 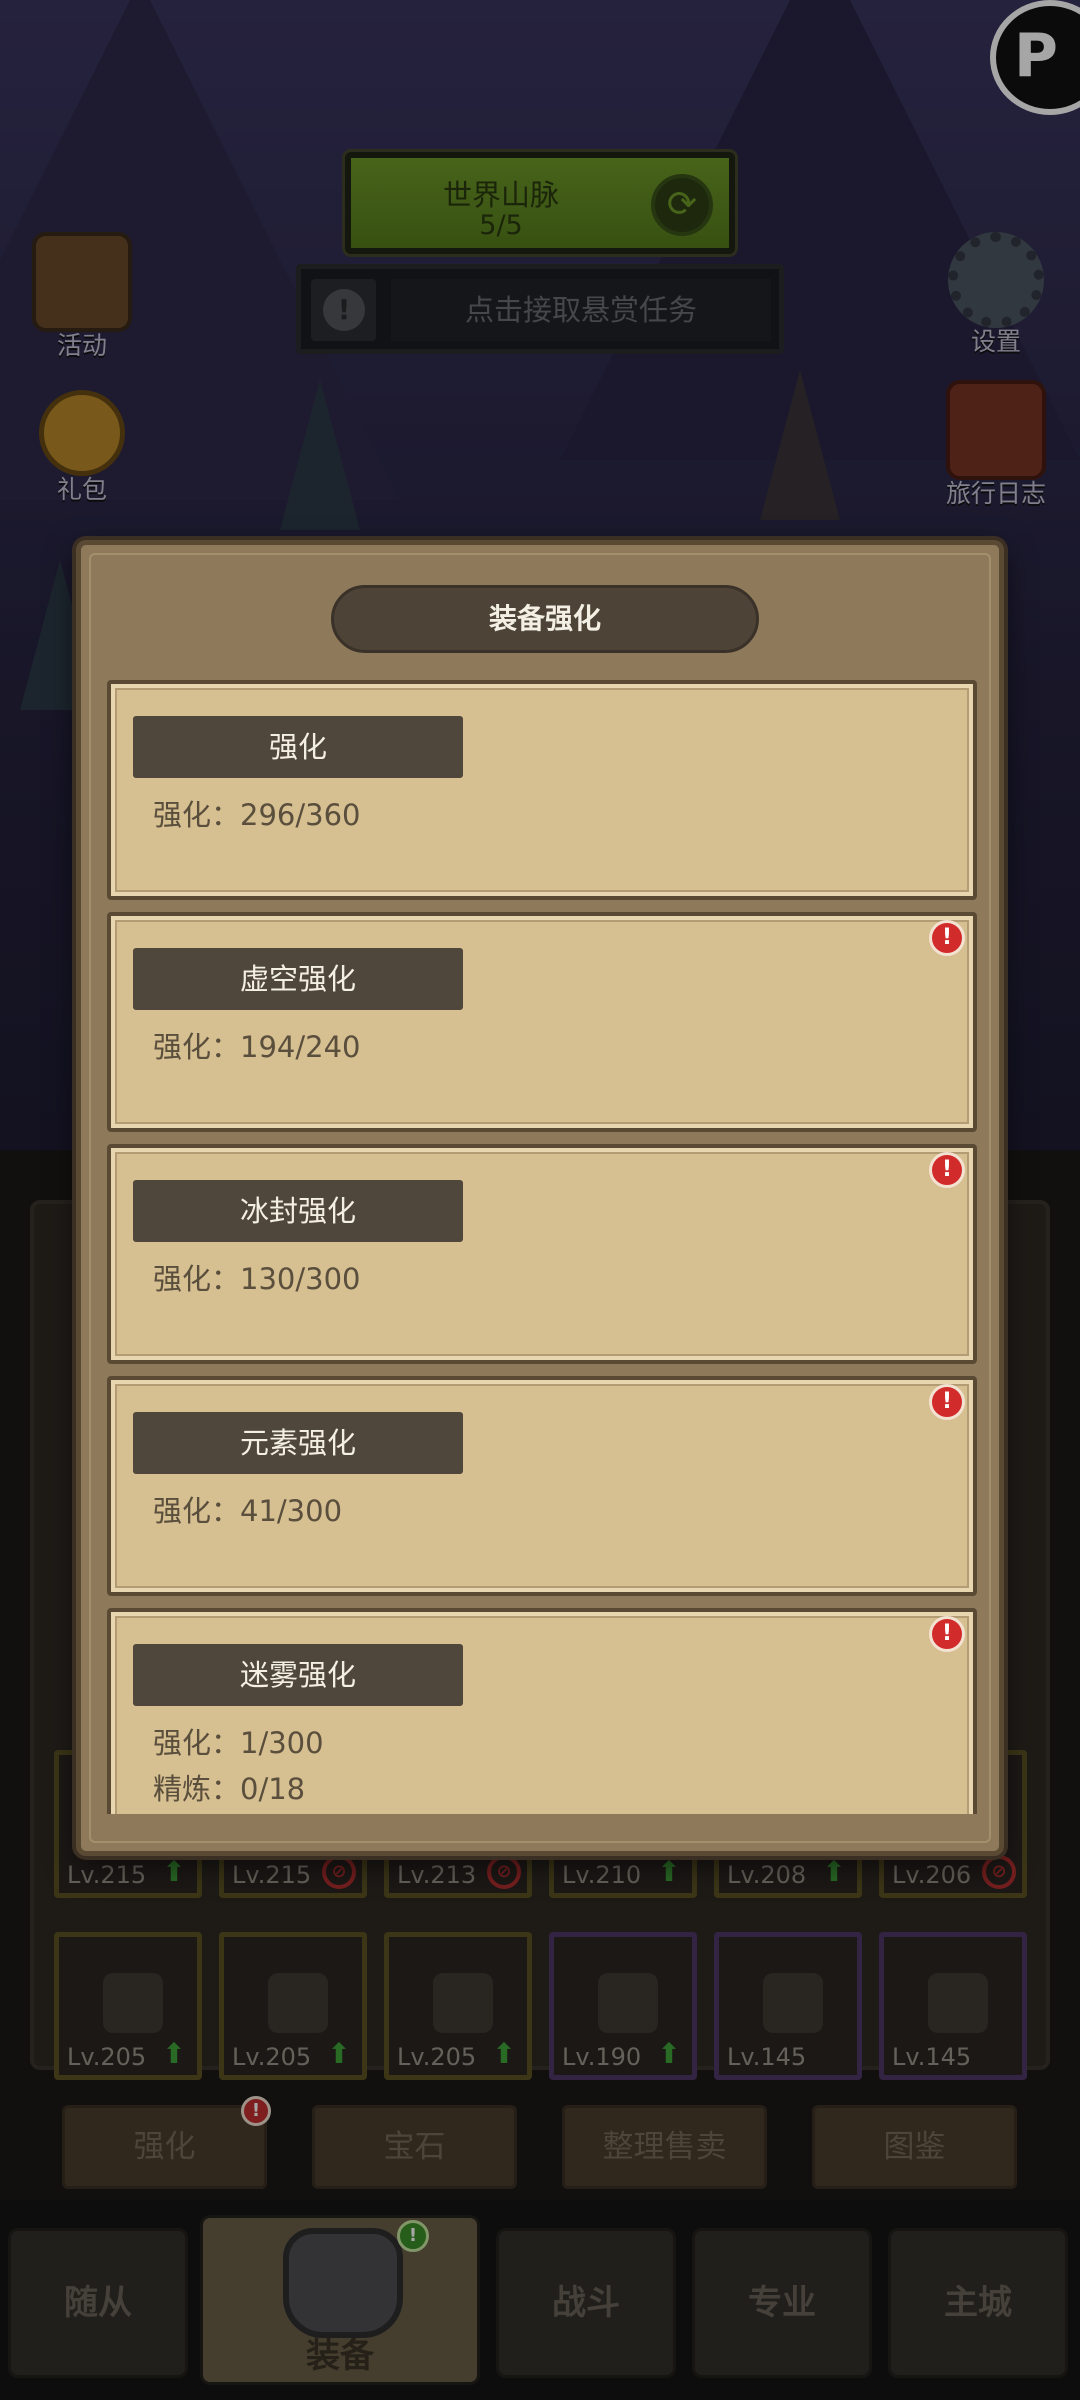 What do you see at coordinates (257, 815) in the screenshot?
I see `card-progress: 强化：296/360` at bounding box center [257, 815].